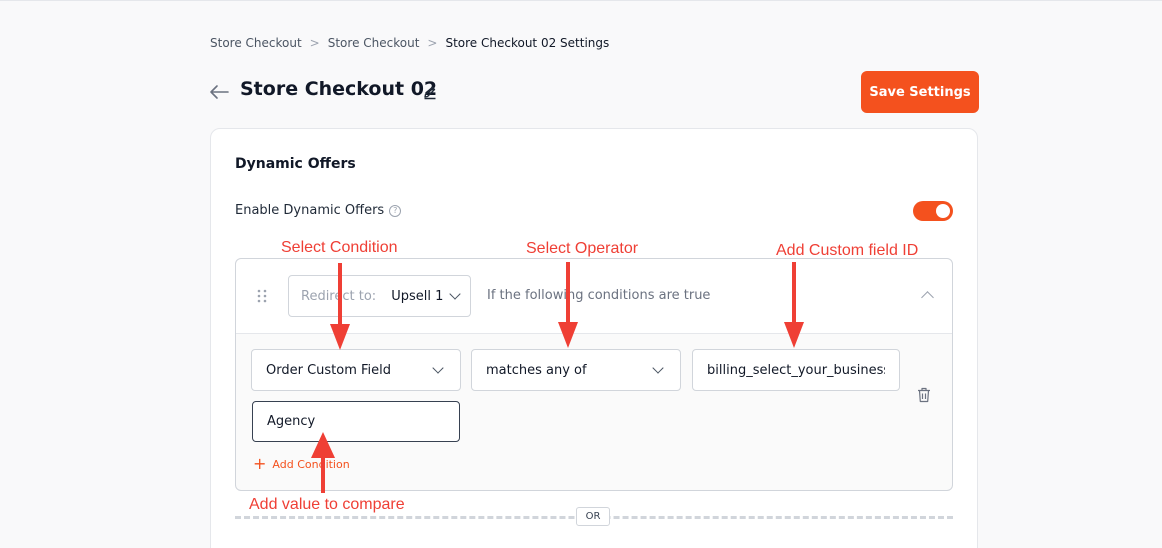 The width and height of the screenshot is (1162, 548). Describe the element at coordinates (599, 295) in the screenshot. I see `conditions-description: If the following conditions are true` at that location.